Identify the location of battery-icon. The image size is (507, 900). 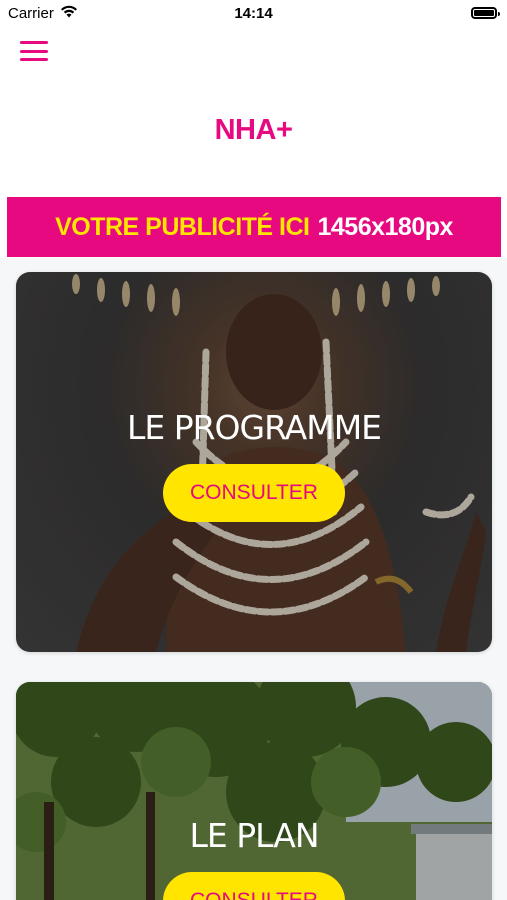
(485, 13).